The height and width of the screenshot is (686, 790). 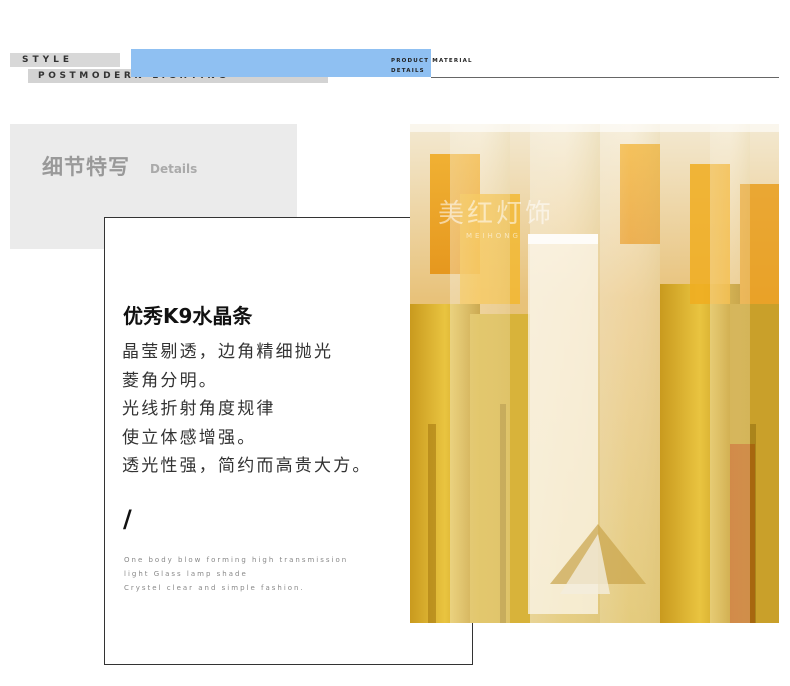 What do you see at coordinates (48, 60) in the screenshot?
I see `style-label: STYLE` at bounding box center [48, 60].